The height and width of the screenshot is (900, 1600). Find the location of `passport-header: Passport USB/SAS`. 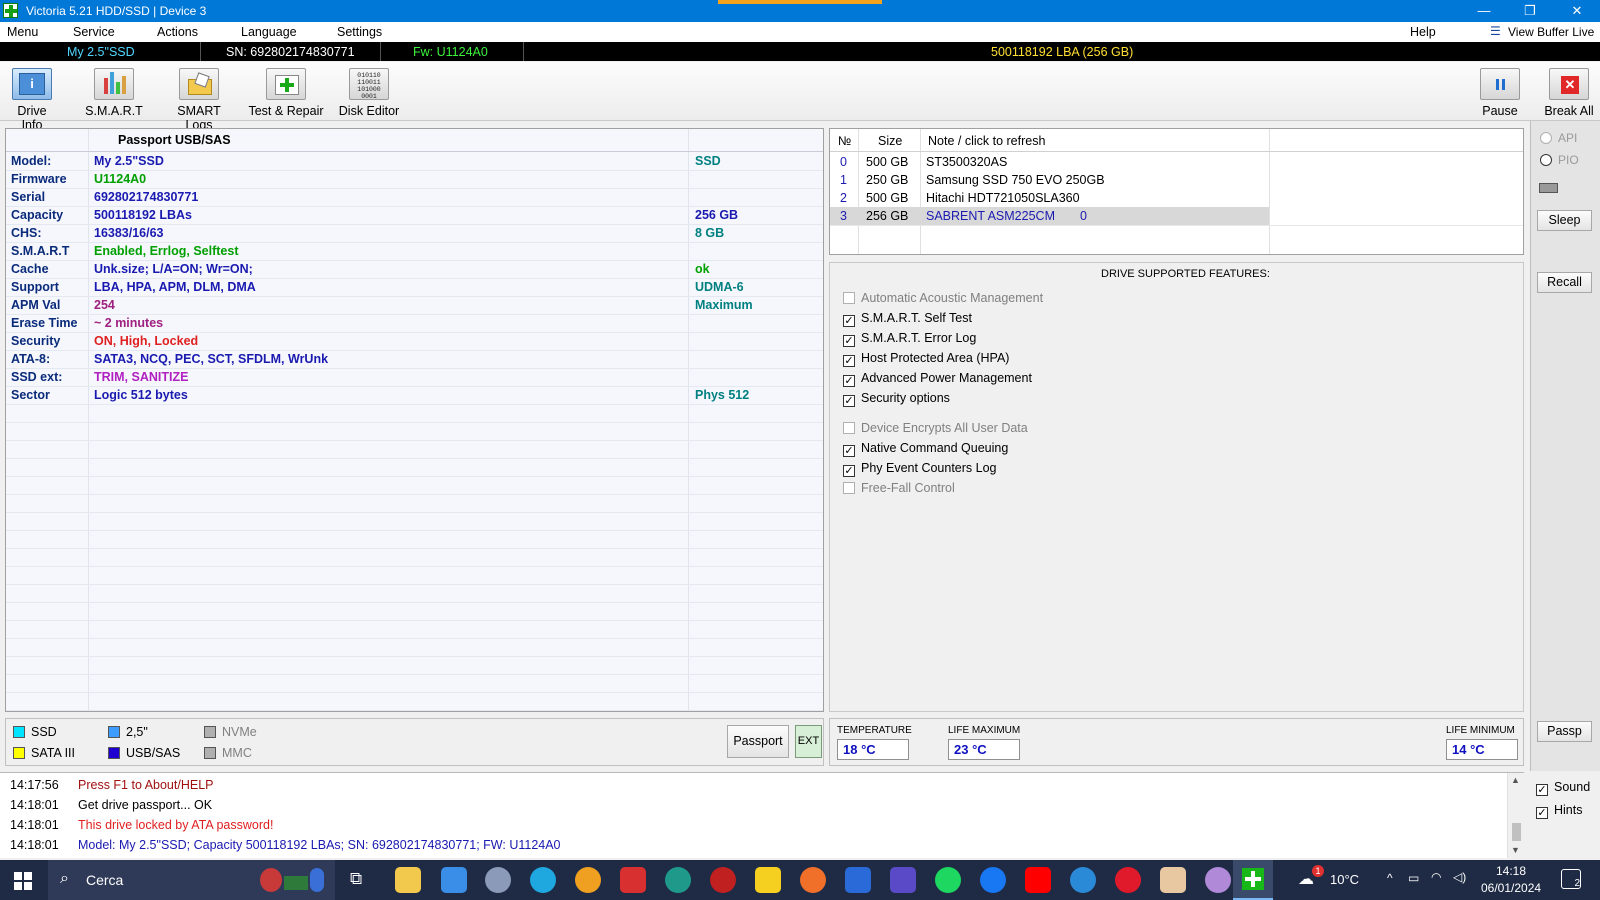

passport-header: Passport USB/SAS is located at coordinates (174, 140).